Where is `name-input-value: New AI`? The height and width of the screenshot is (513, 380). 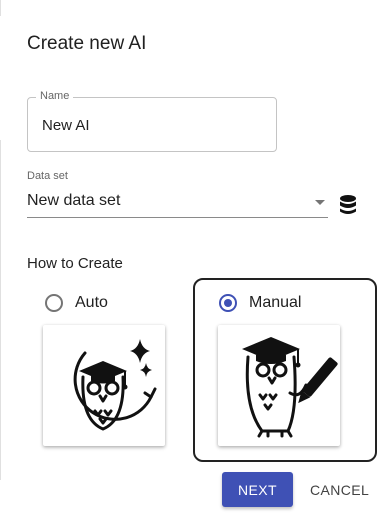
name-input-value: New AI is located at coordinates (66, 125).